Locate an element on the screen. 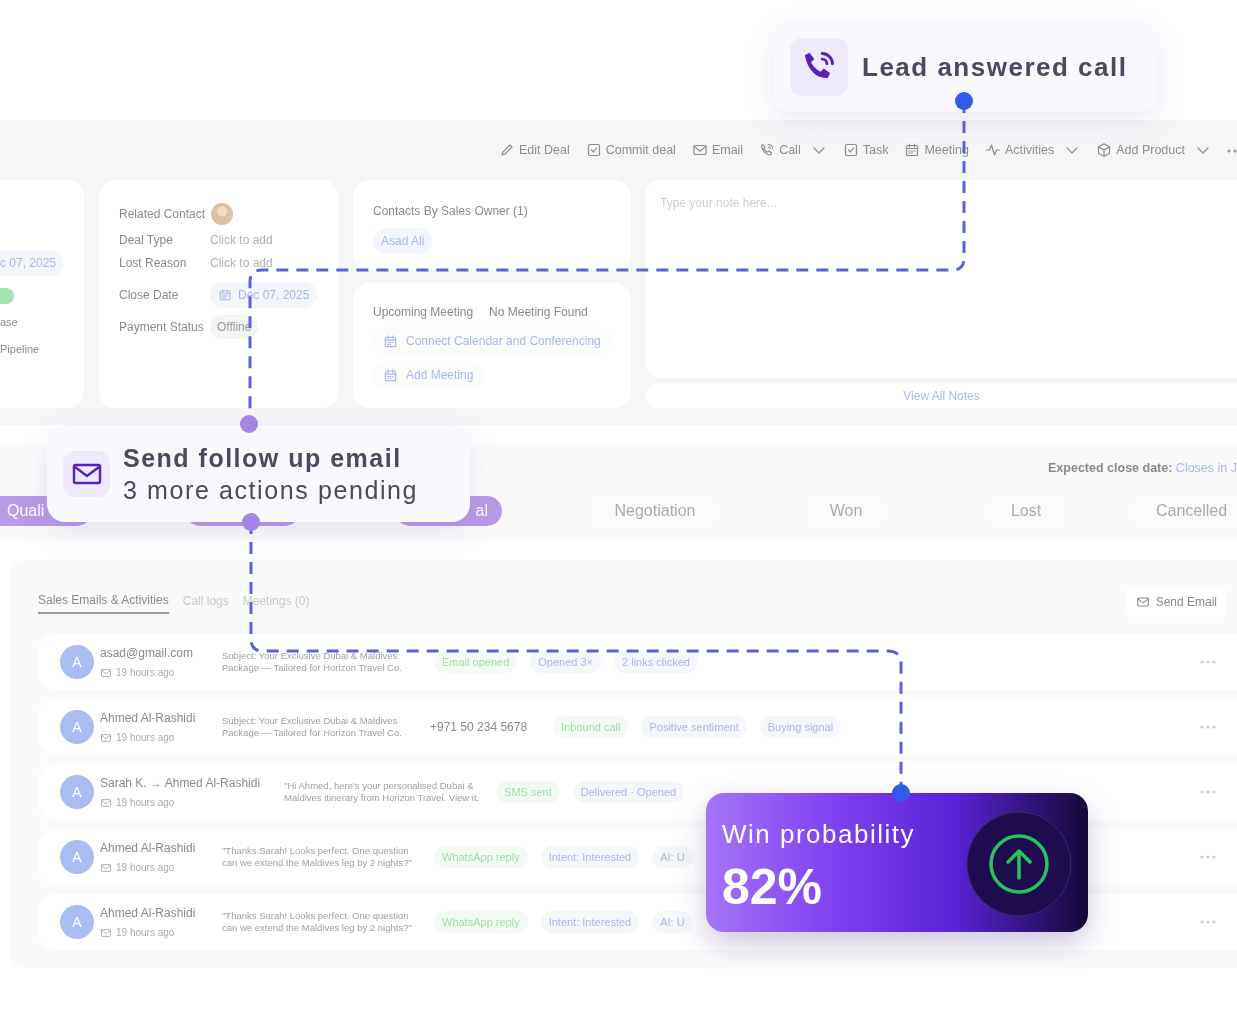 The width and height of the screenshot is (1237, 1036). expected-close-date: Expected close date: Closes in J is located at coordinates (1142, 468).